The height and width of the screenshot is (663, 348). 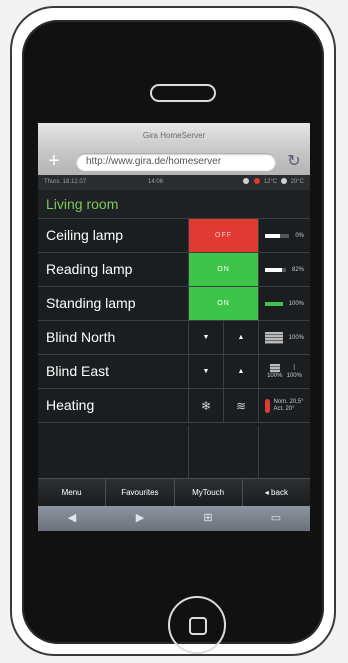 I want to click on blind-north-up-button: ▲, so click(x=240, y=337).